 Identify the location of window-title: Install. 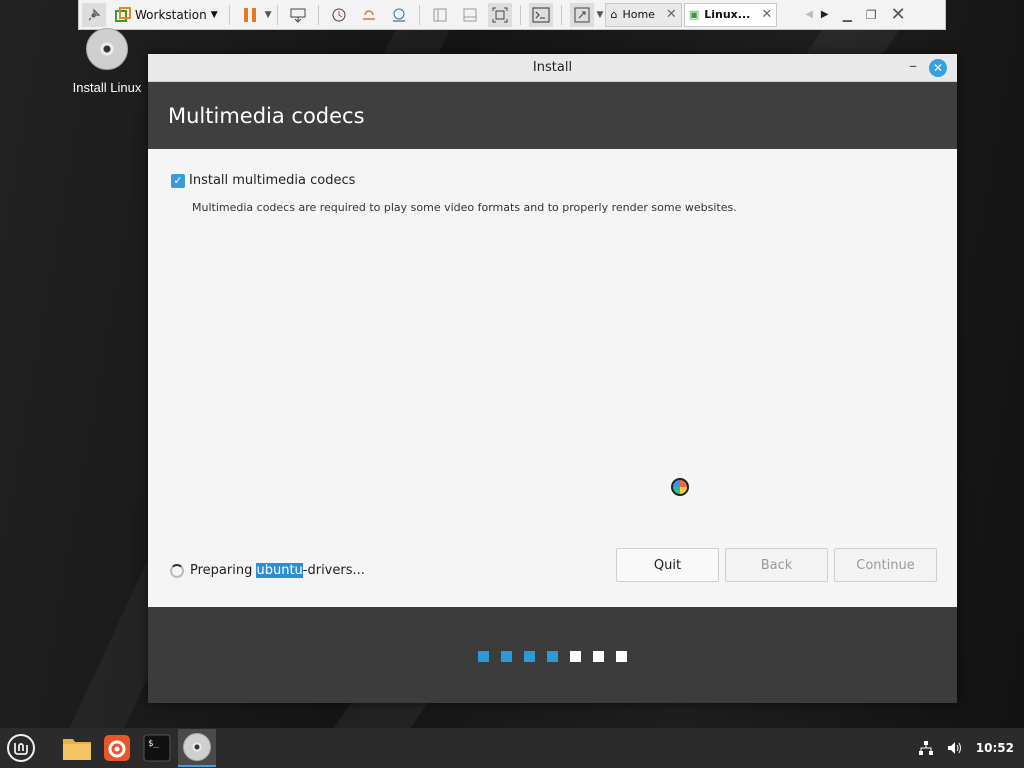
(552, 67).